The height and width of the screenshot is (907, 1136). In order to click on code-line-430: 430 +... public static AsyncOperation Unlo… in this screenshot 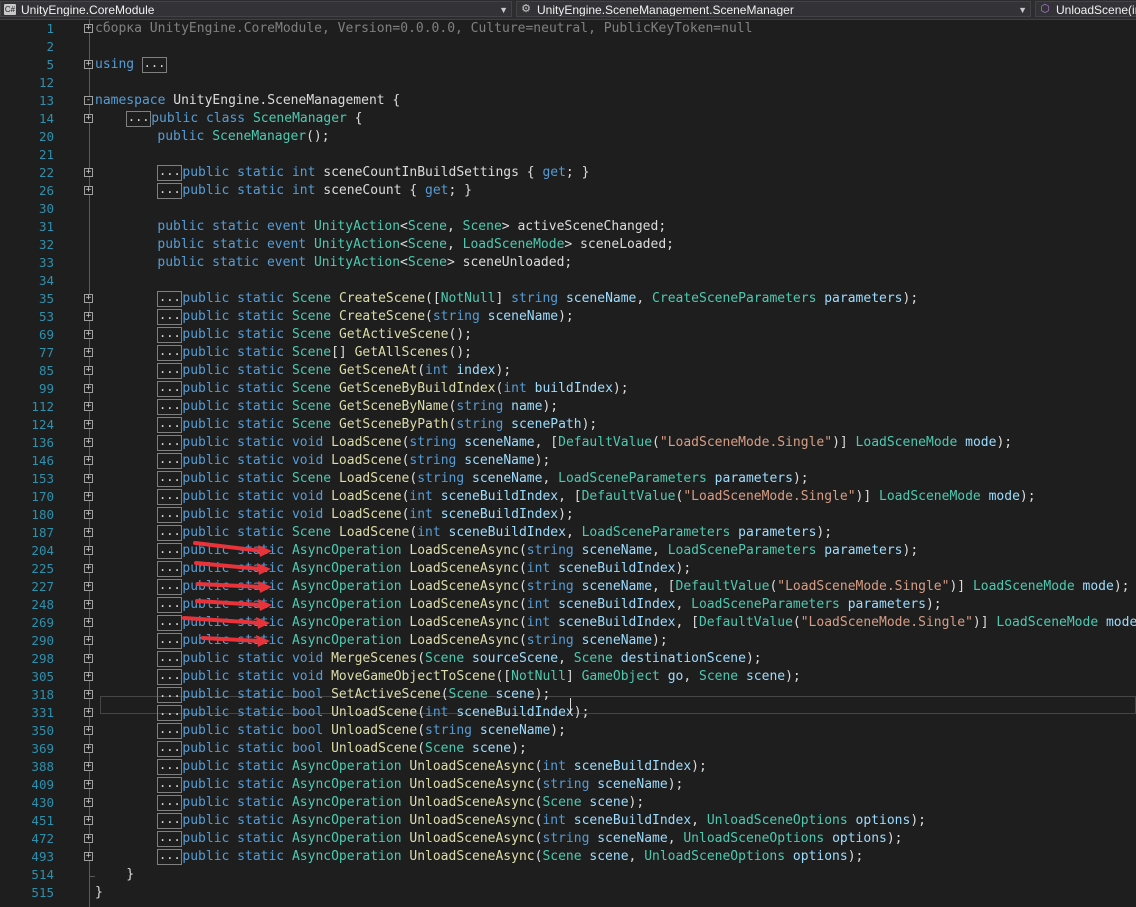, I will do `click(568, 803)`.